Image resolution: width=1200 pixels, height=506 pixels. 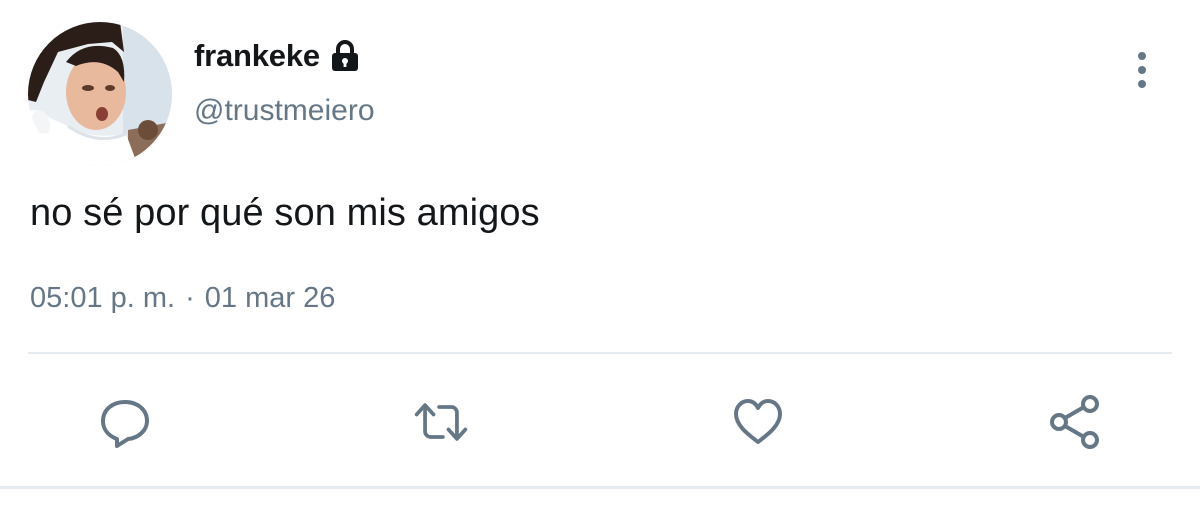 I want to click on share-icon, so click(x=1074, y=422).